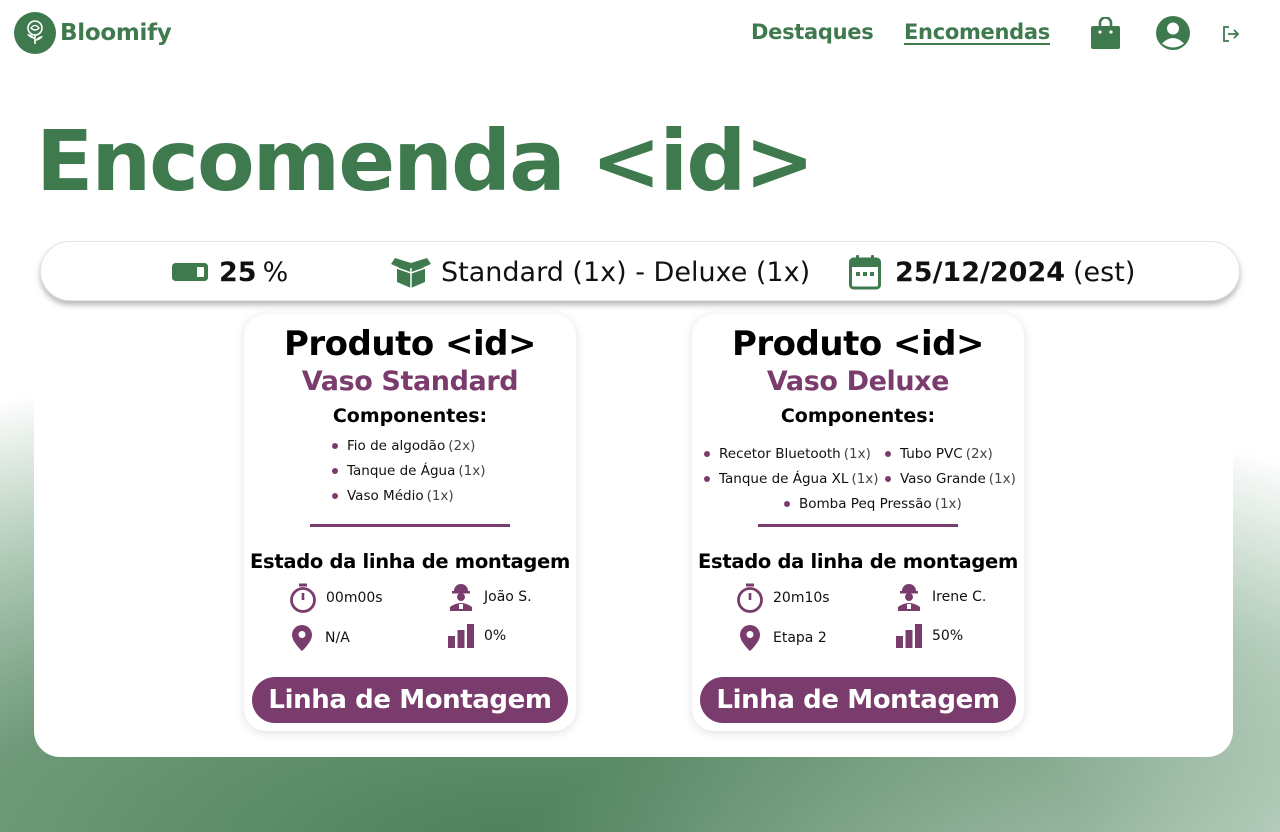  What do you see at coordinates (409, 495) in the screenshot?
I see `list-item: Vaso Médio (1x)` at bounding box center [409, 495].